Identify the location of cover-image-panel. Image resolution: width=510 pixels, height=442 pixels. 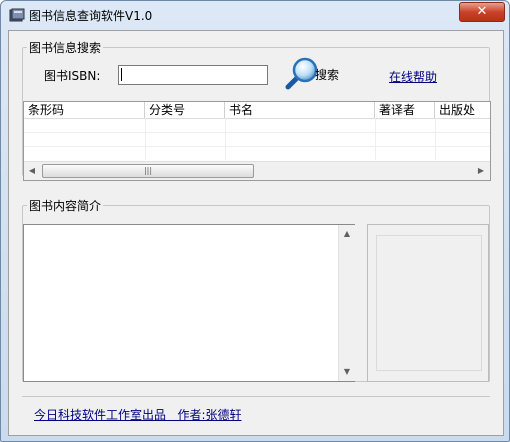
(428, 303).